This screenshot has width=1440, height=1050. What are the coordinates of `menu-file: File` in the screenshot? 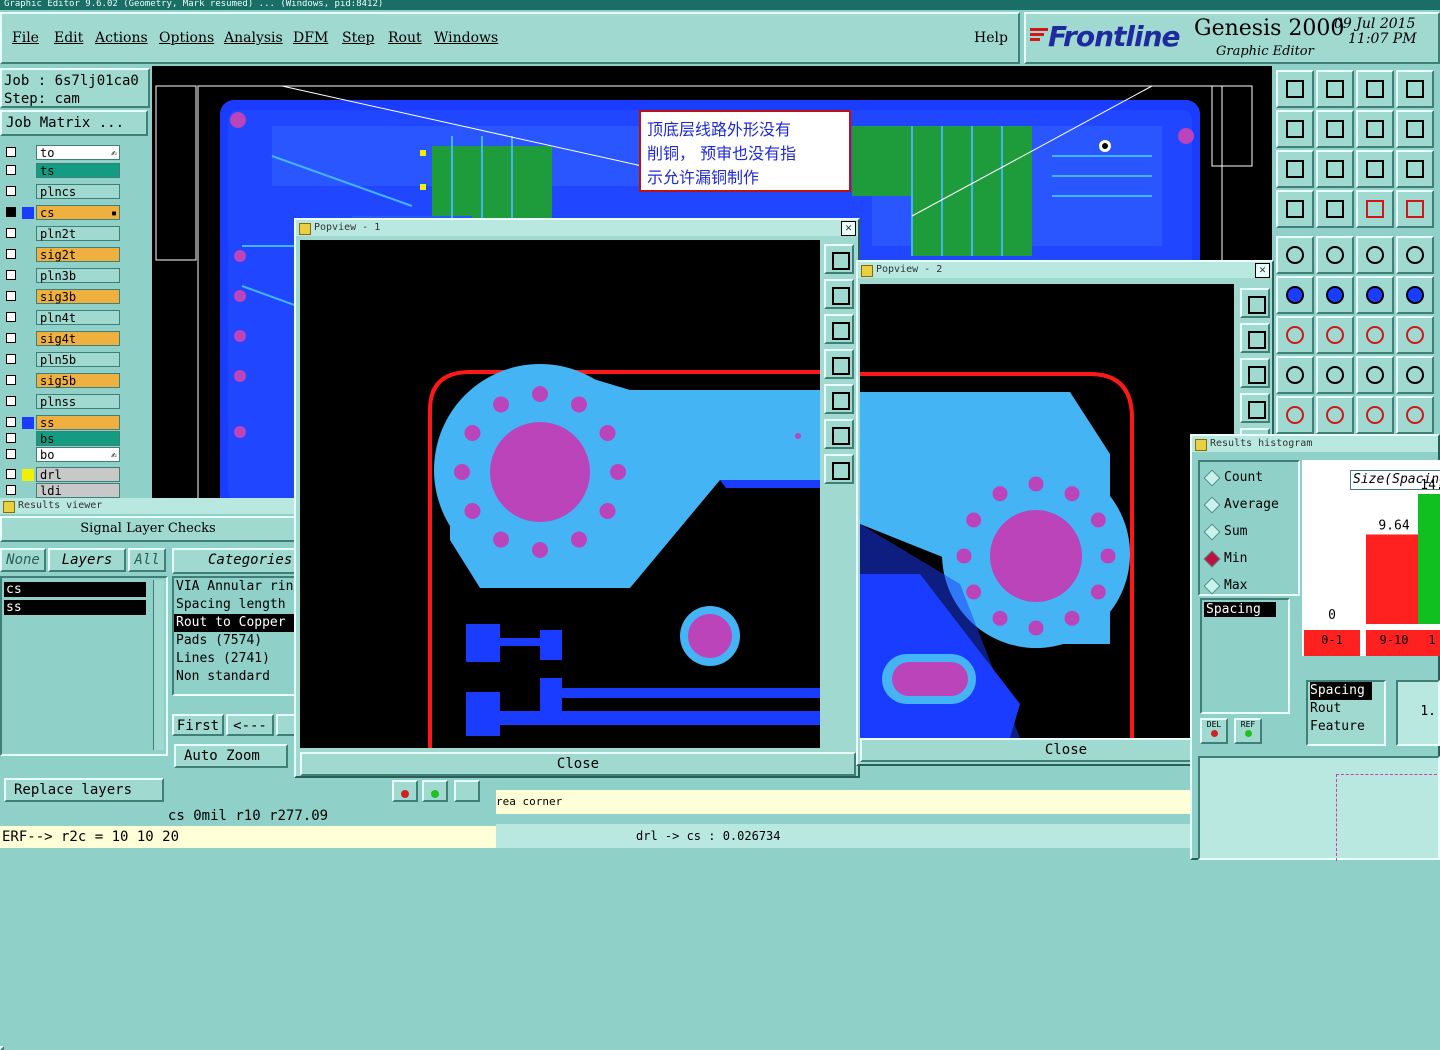 It's located at (25, 38).